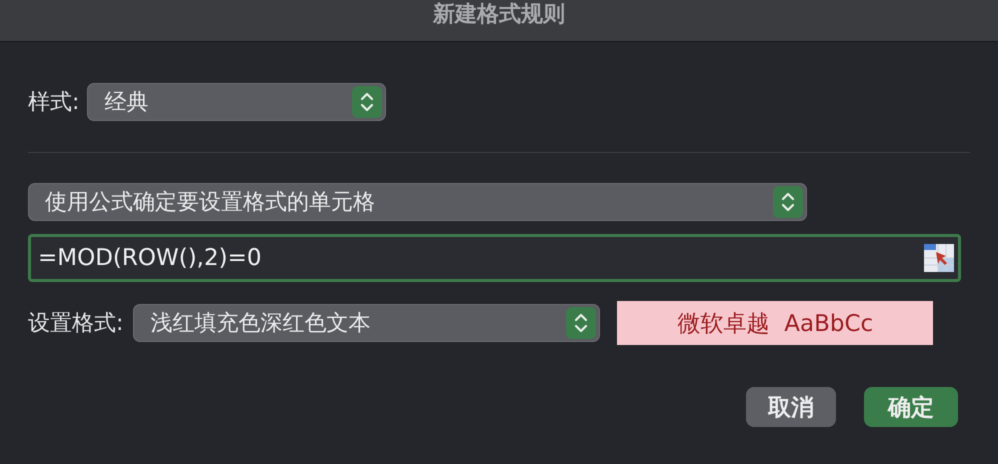  Describe the element at coordinates (499, 15) in the screenshot. I see `window-title: 新建格式规则` at that location.